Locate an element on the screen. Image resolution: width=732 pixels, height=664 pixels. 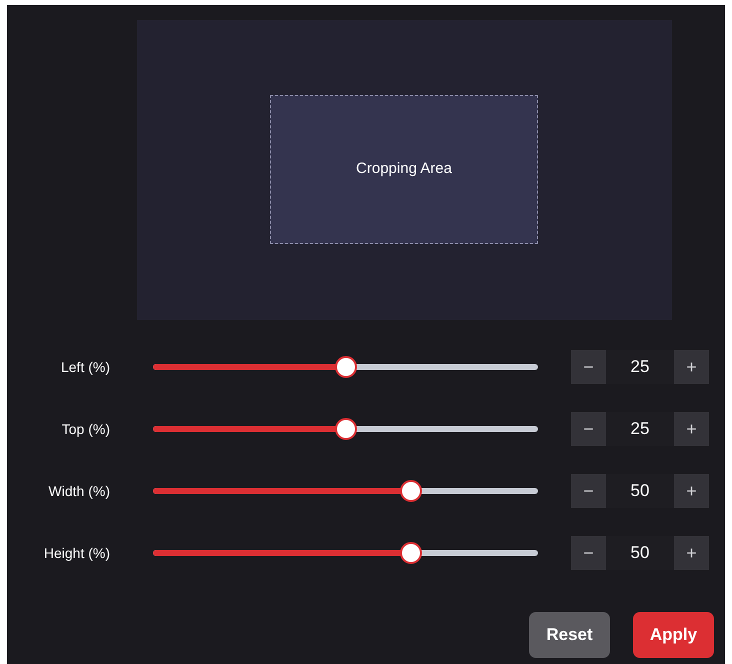
slider-label: Left (%) is located at coordinates (85, 367).